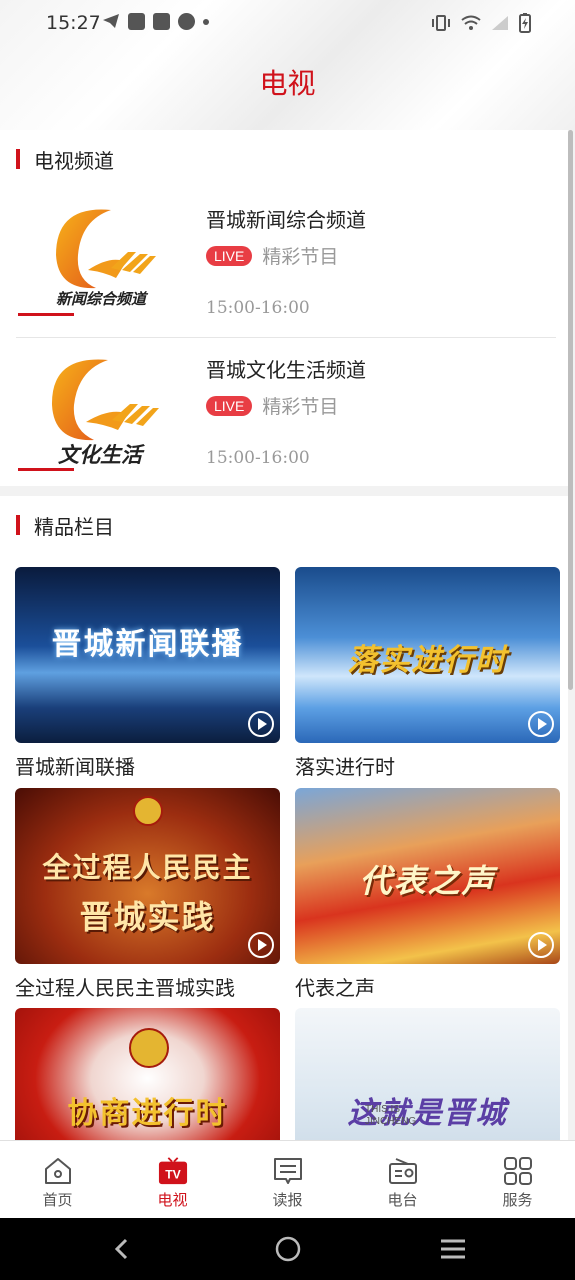 This screenshot has height=1280, width=575. I want to click on thumb-subtitle: THIS IS JINCHENG, so click(390, 1116).